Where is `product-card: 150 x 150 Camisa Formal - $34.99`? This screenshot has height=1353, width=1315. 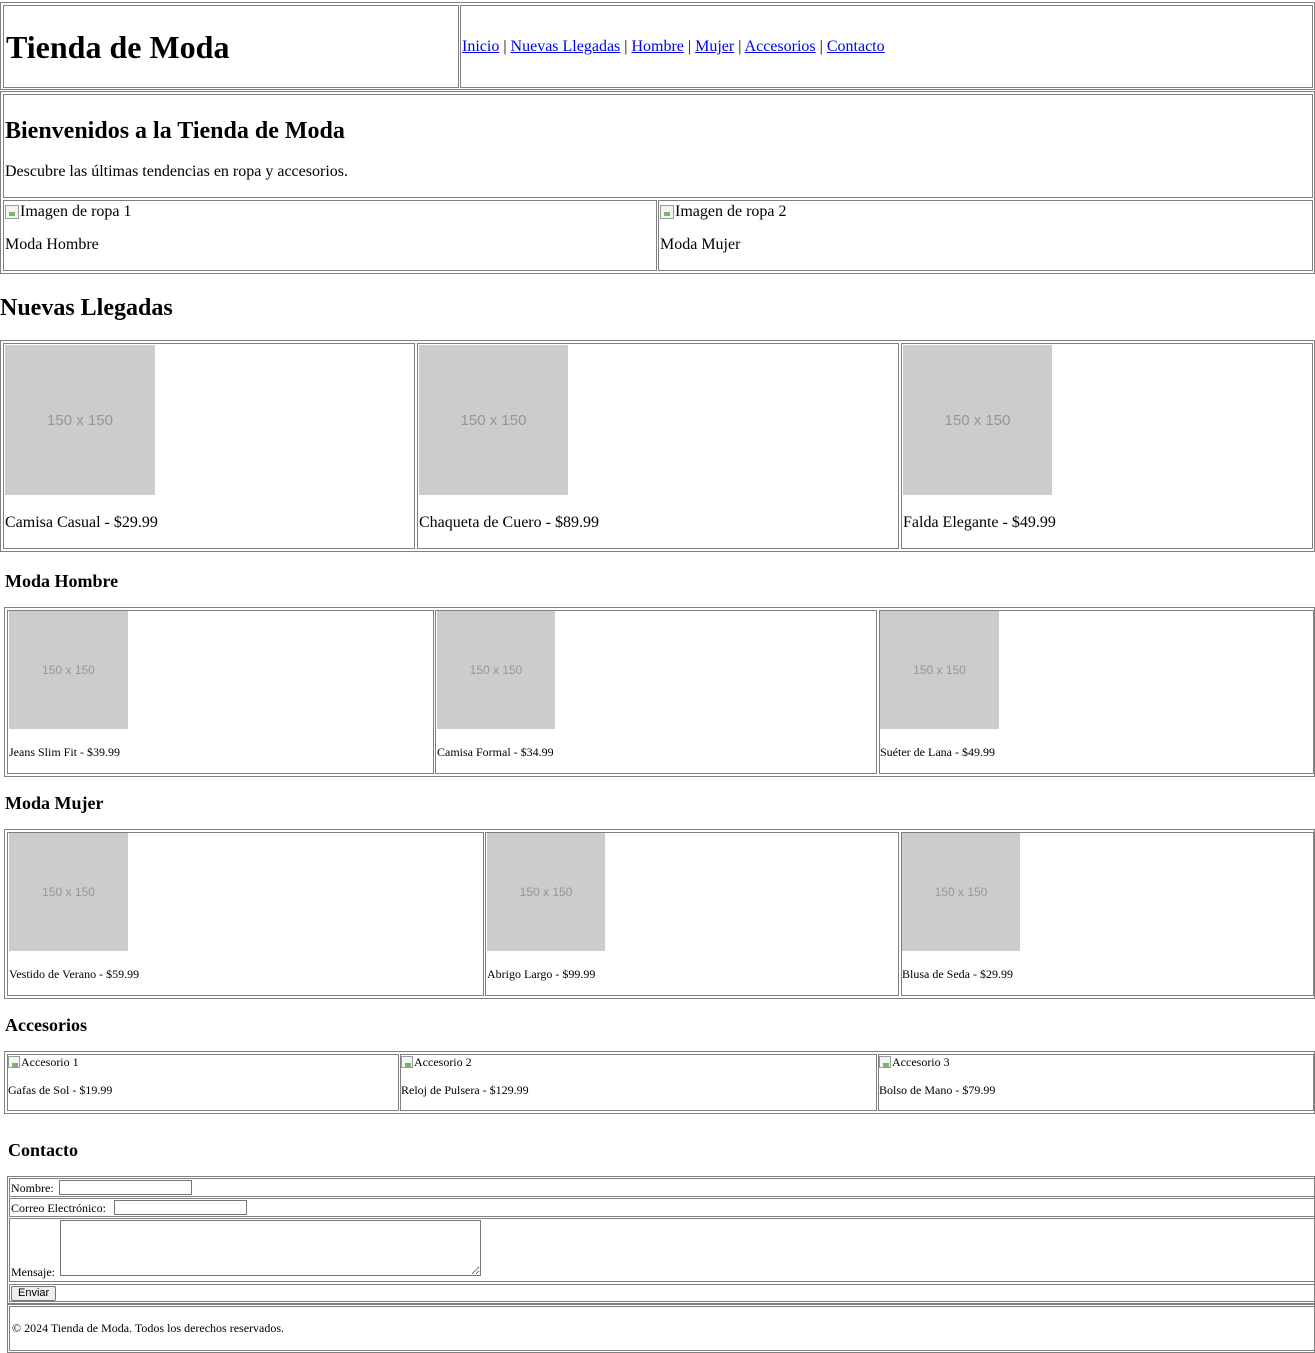
product-card: 150 x 150 Camisa Formal - $34.99 is located at coordinates (656, 692).